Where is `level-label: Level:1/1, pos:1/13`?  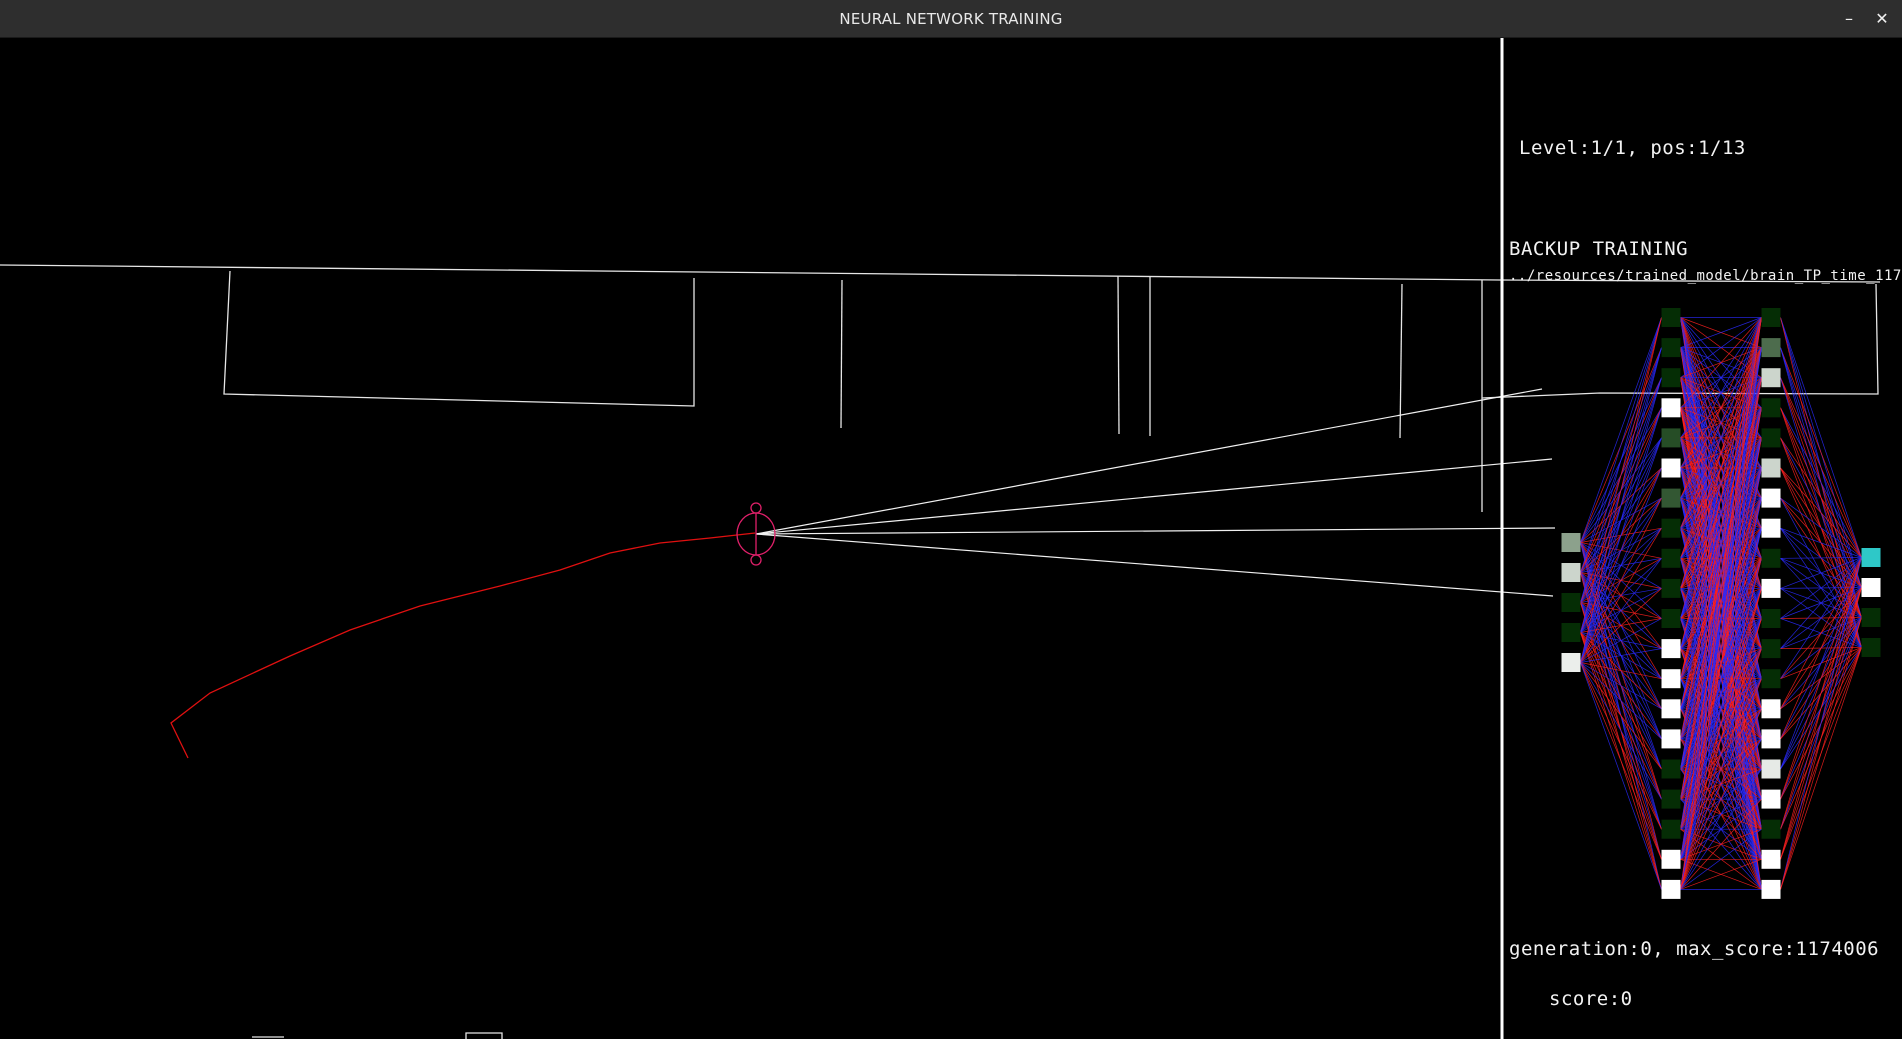 level-label: Level:1/1, pos:1/13 is located at coordinates (1632, 148).